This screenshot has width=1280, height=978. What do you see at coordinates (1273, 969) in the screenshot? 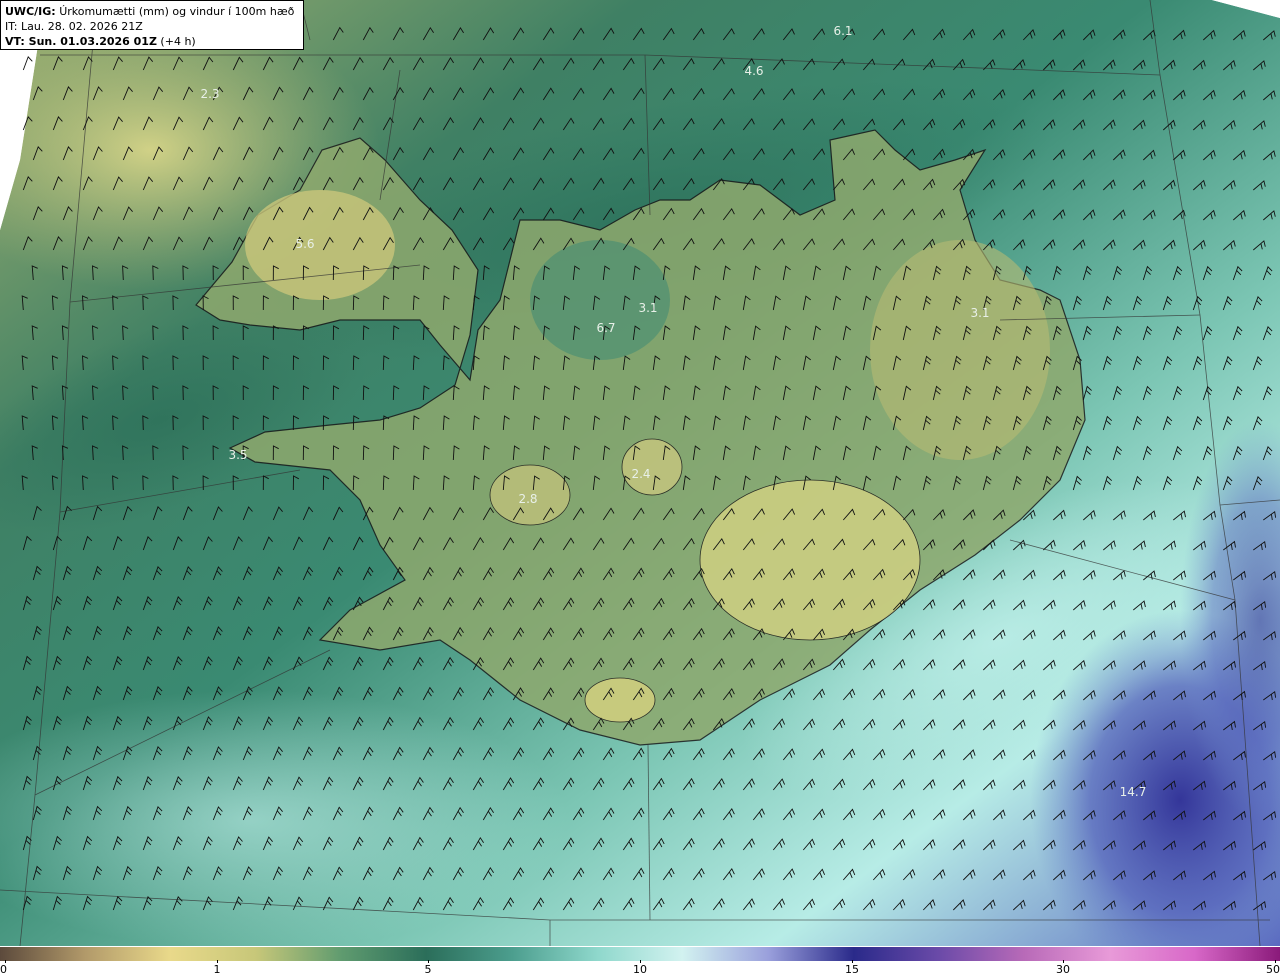
I see `colorbar-tick-label: 50` at bounding box center [1273, 969].